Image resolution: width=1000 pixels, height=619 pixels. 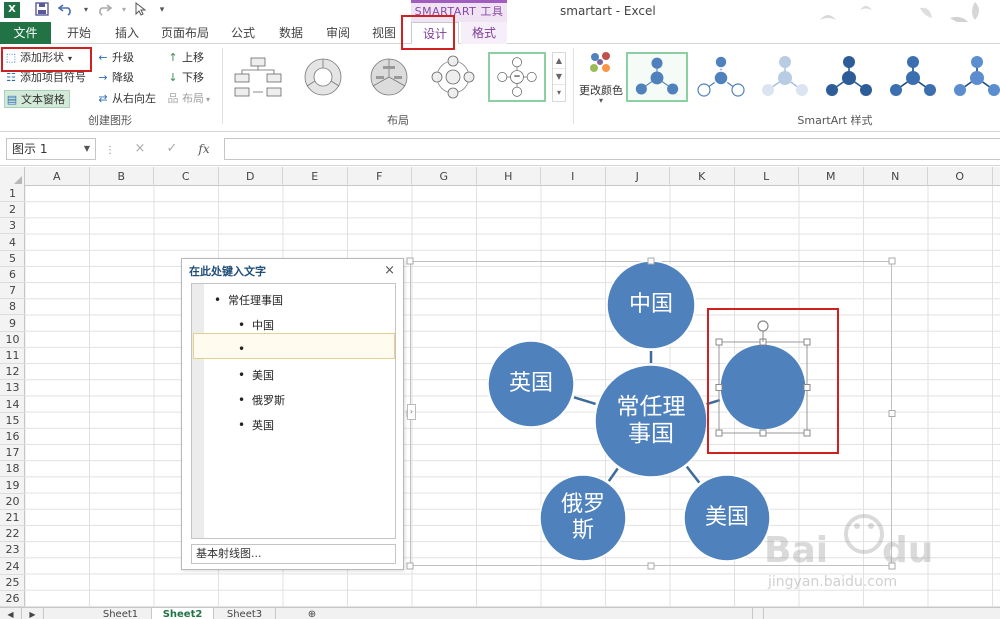 I want to click on sheet-tab: Sheet1, so click(x=121, y=613).